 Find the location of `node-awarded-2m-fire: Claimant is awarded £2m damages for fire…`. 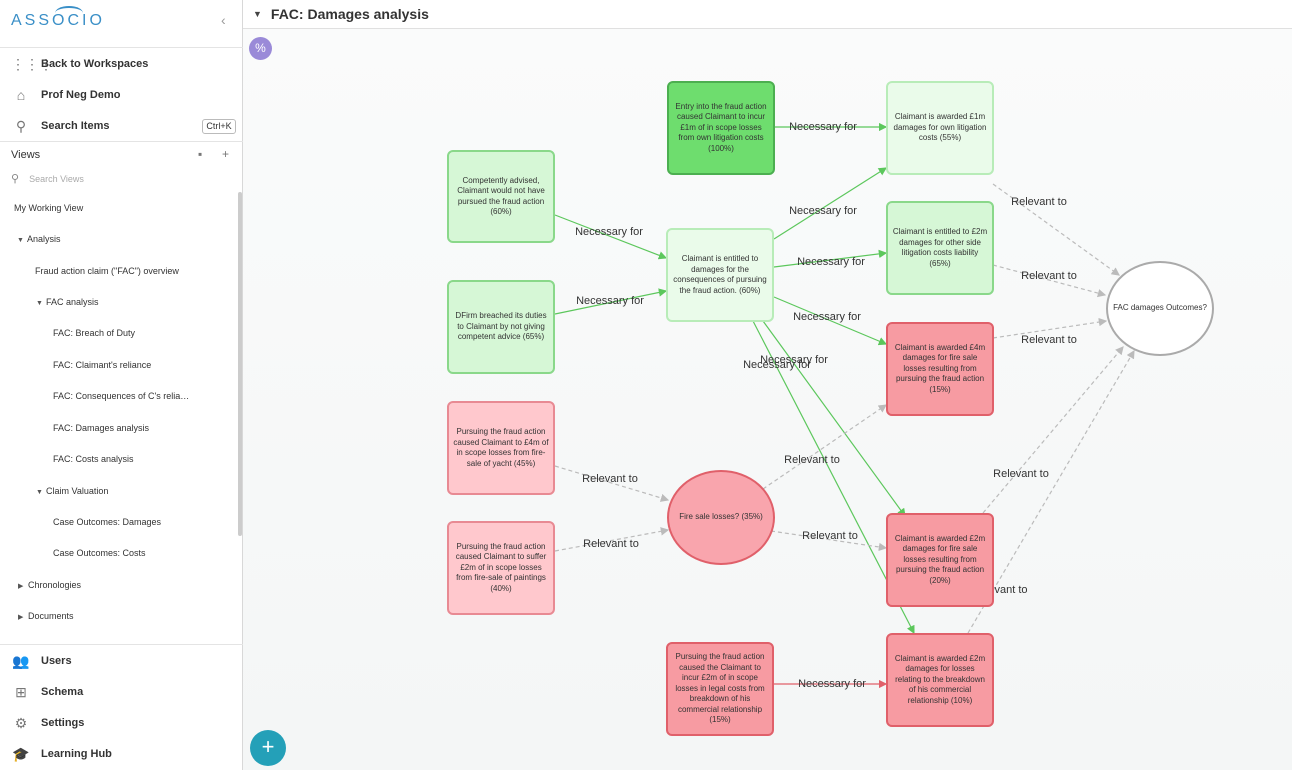

node-awarded-2m-fire: Claimant is awarded £2m damages for fire… is located at coordinates (940, 560).